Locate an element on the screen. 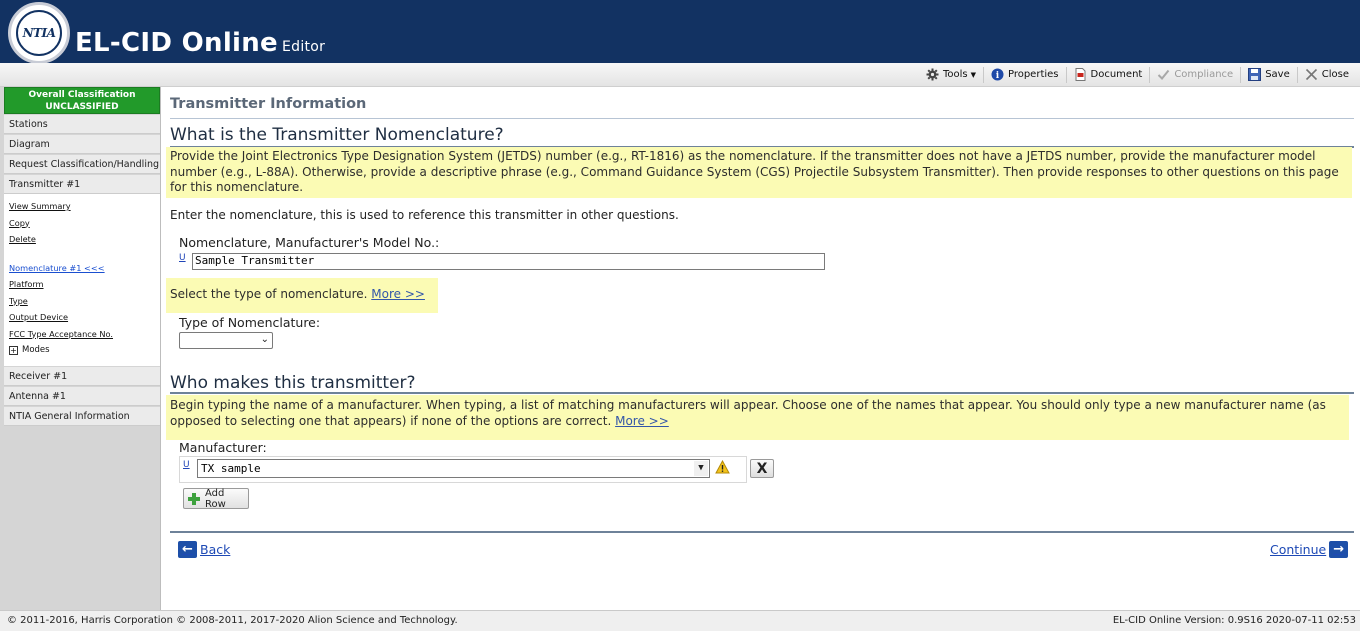 The image size is (1360, 631). logo-text: NTIA is located at coordinates (39, 33).